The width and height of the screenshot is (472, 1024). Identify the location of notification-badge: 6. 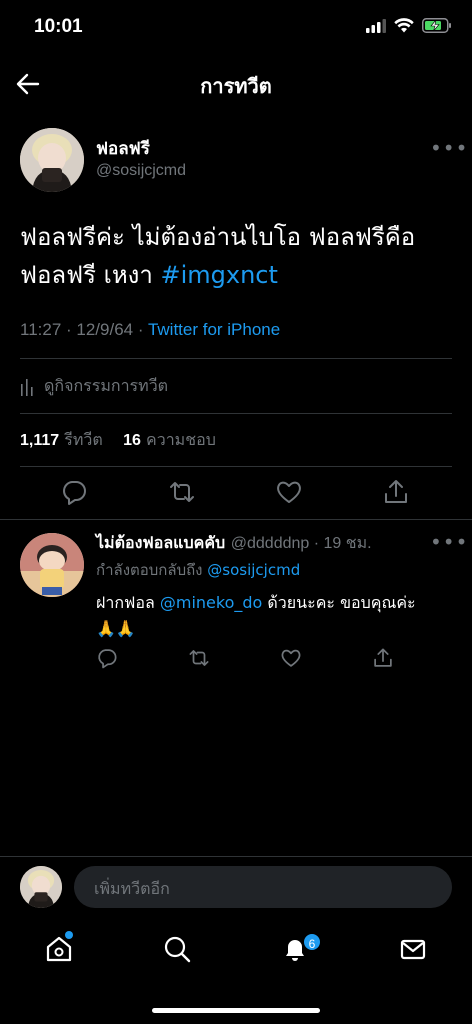
(312, 942).